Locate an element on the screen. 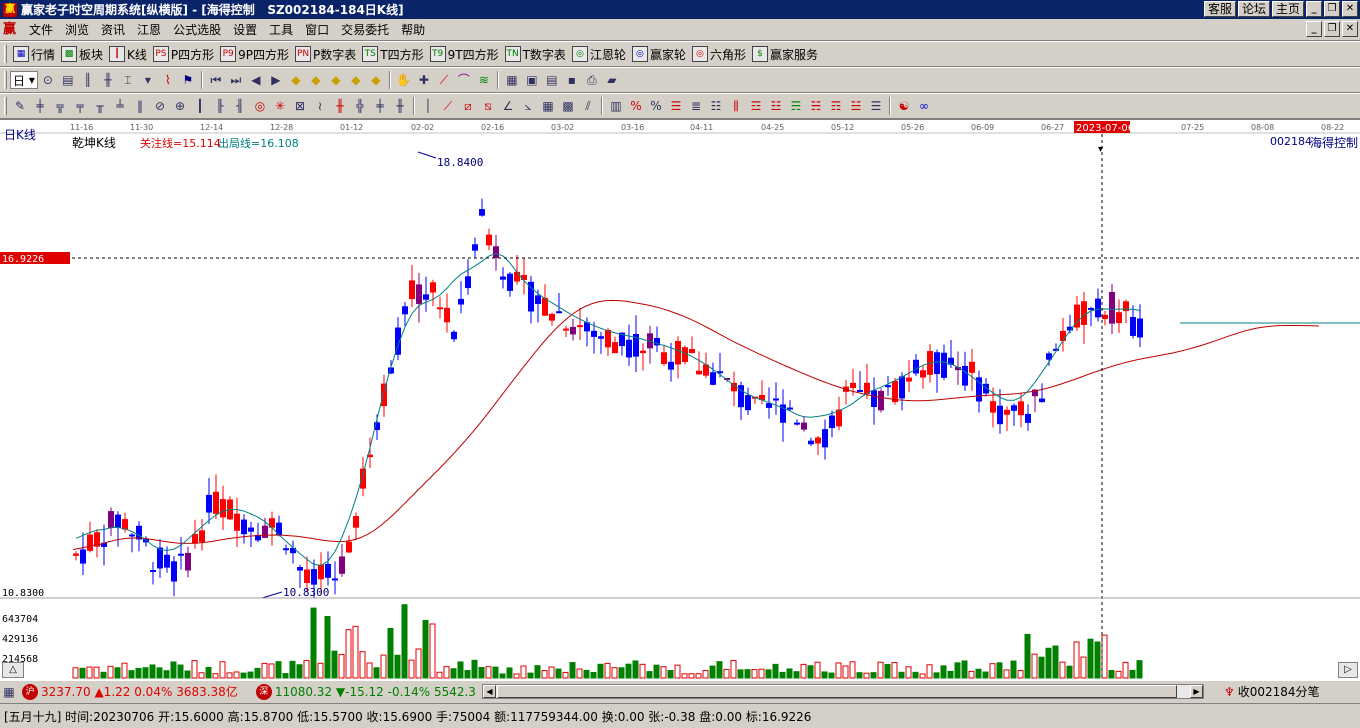 The image size is (1360, 728). fan-2-icon: ∠ is located at coordinates (508, 106).